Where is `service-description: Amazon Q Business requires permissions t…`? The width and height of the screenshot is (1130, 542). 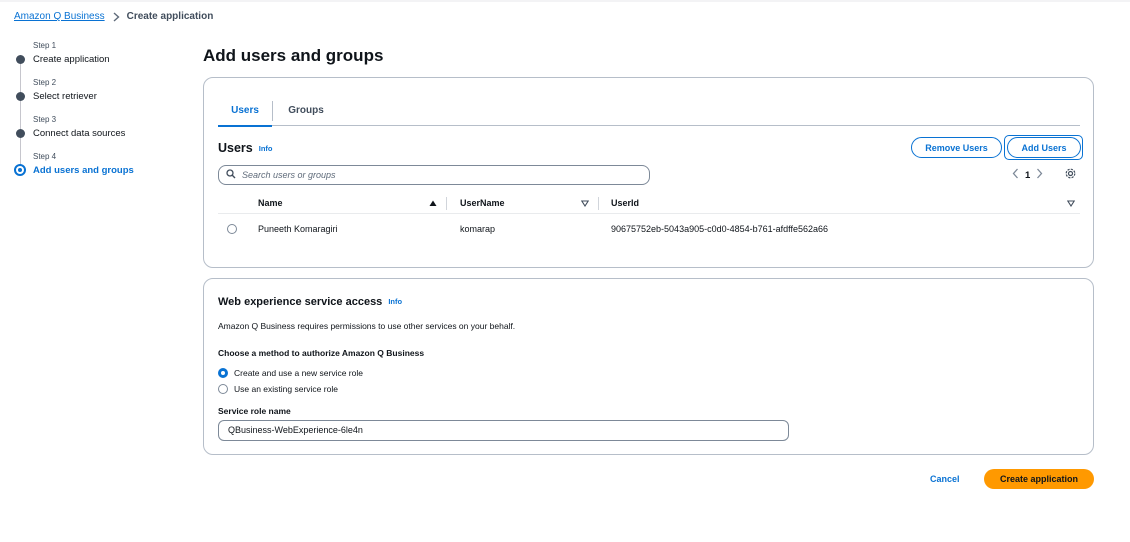 service-description: Amazon Q Business requires permissions t… is located at coordinates (367, 326).